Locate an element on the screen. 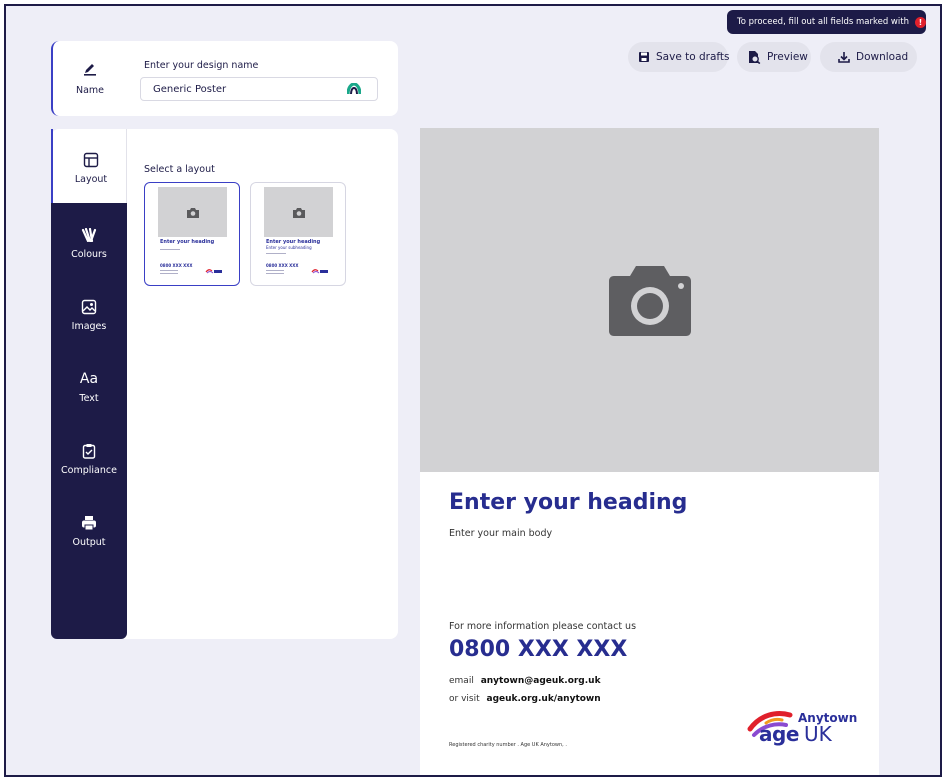  logo-age: age is located at coordinates (779, 734).